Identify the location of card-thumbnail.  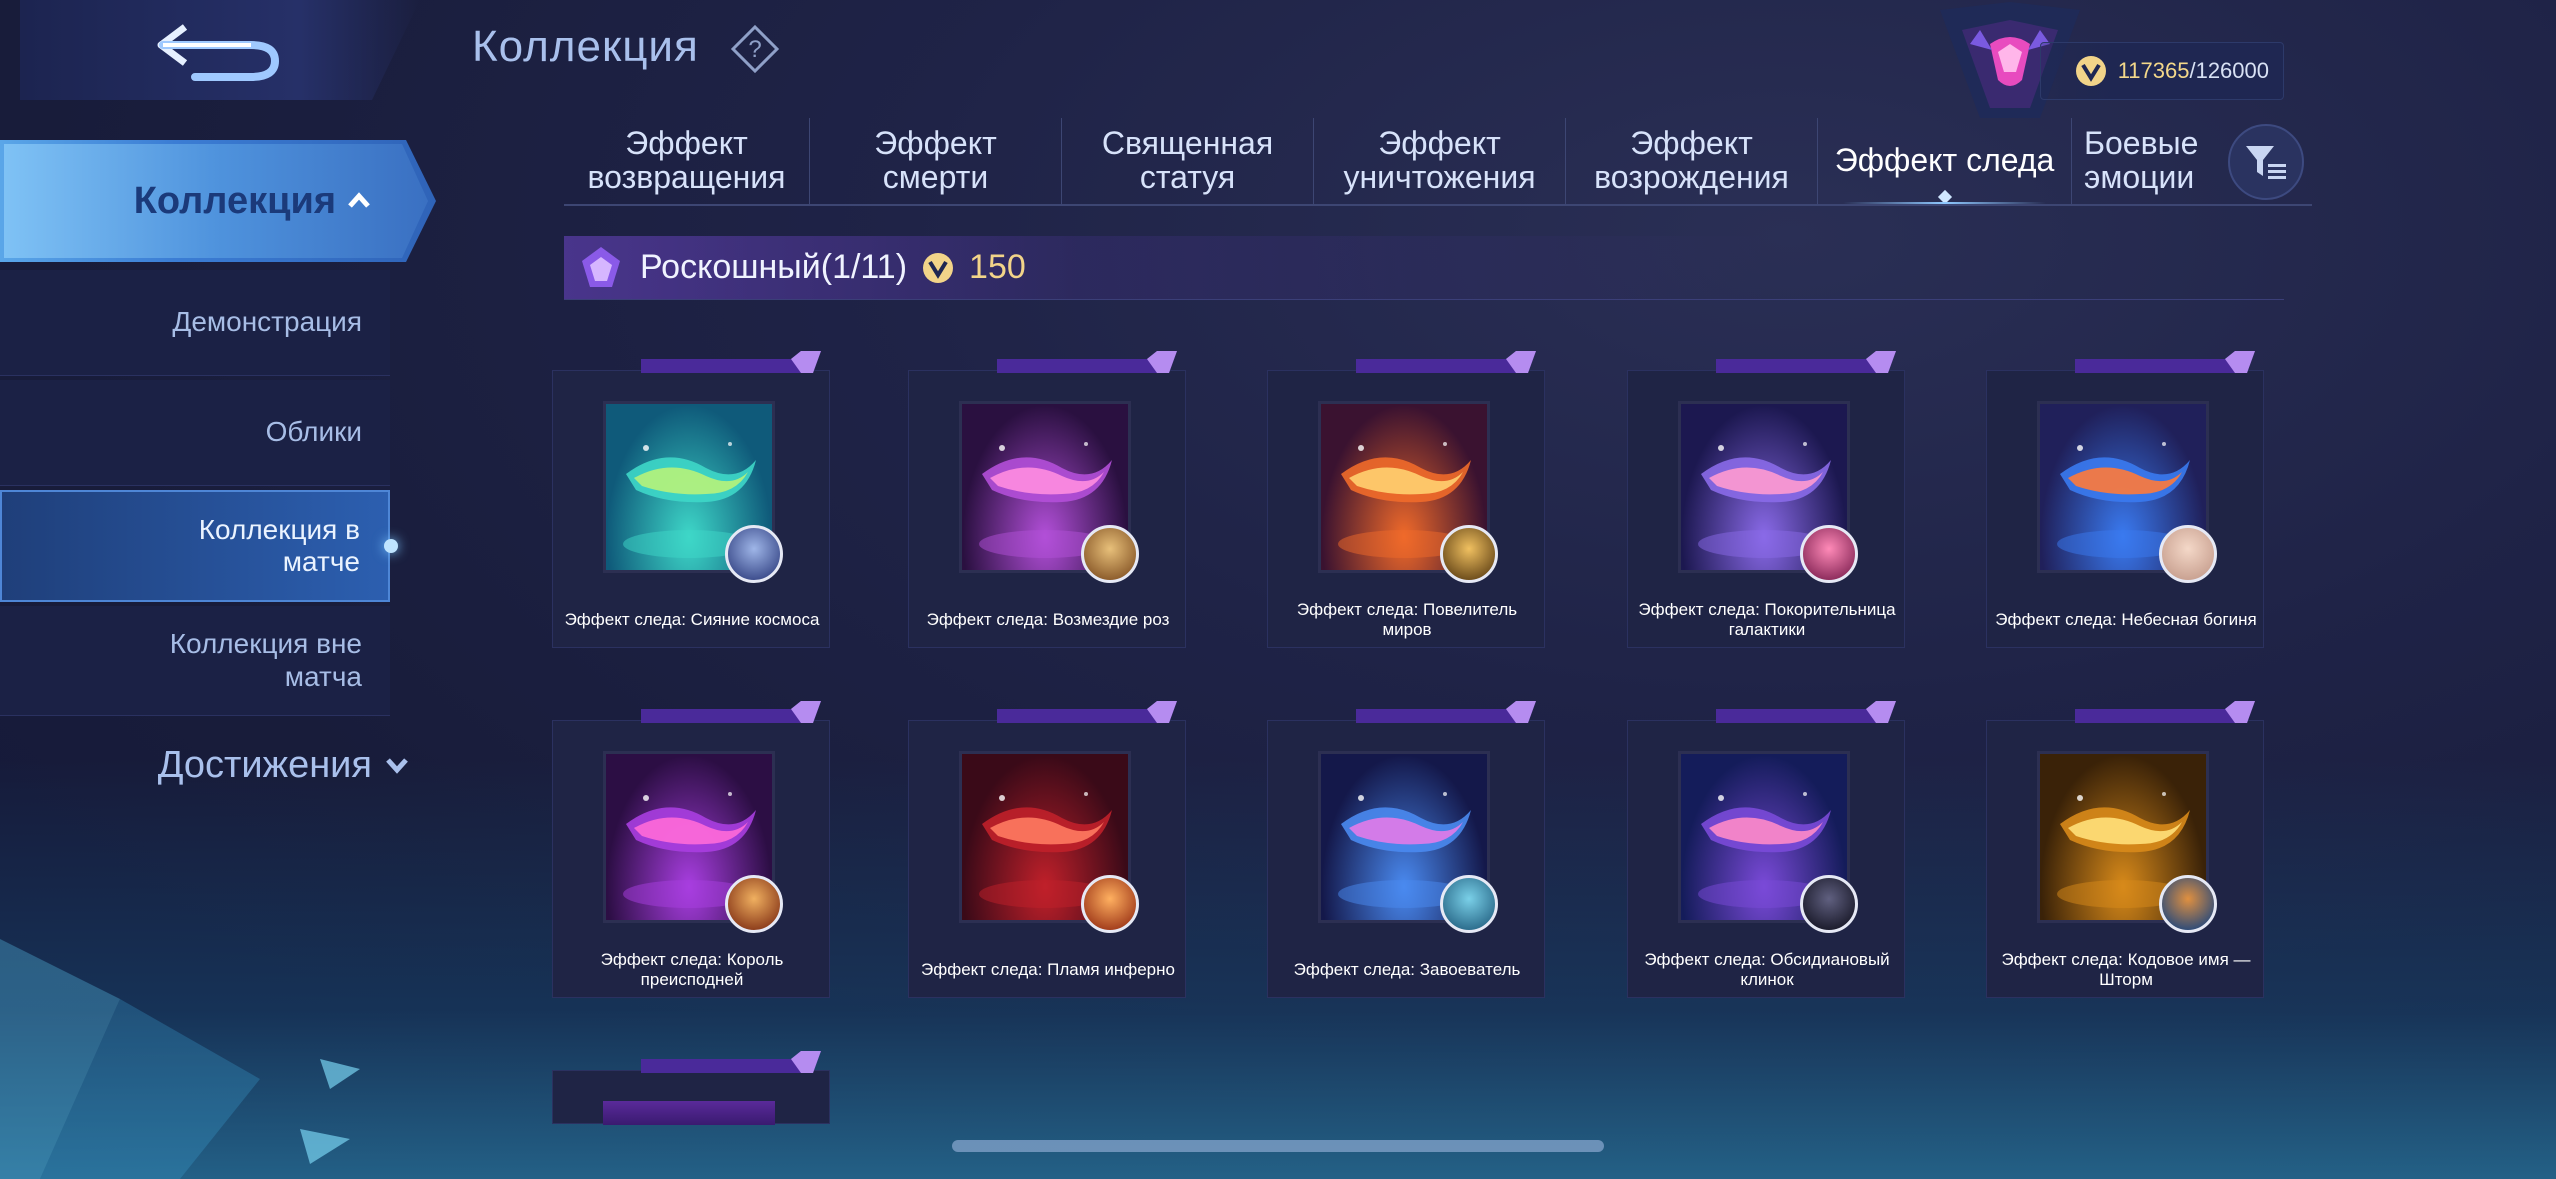
(689, 1113).